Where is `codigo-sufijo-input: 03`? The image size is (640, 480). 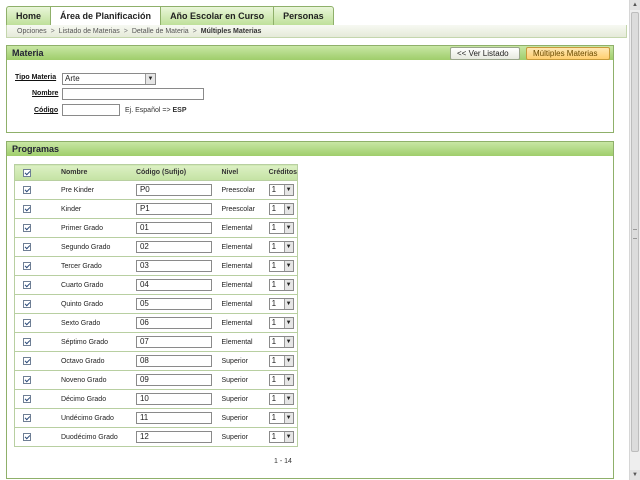 codigo-sufijo-input: 03 is located at coordinates (173, 266).